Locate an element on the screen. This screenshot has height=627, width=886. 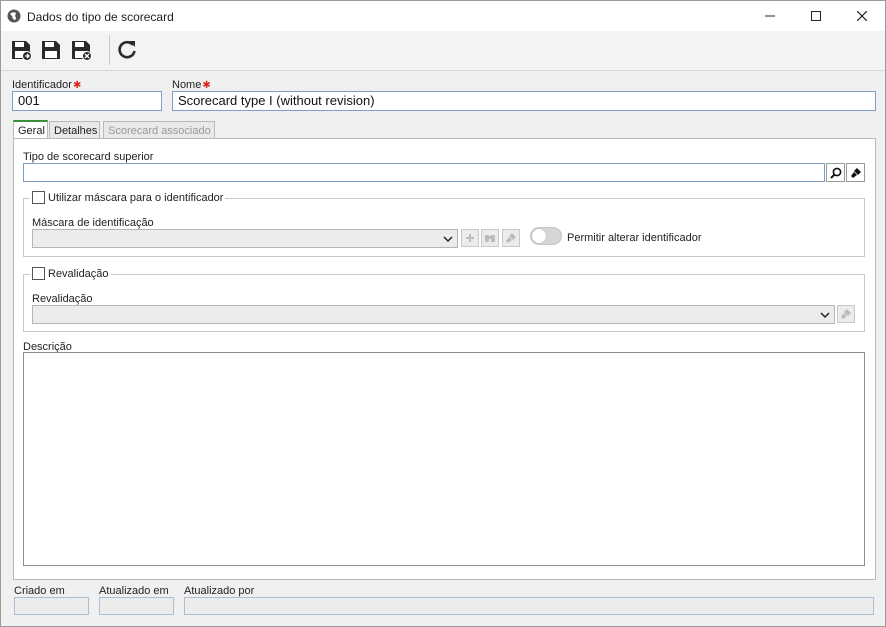
revalidation-legend: Revalidação is located at coordinates (70, 273).